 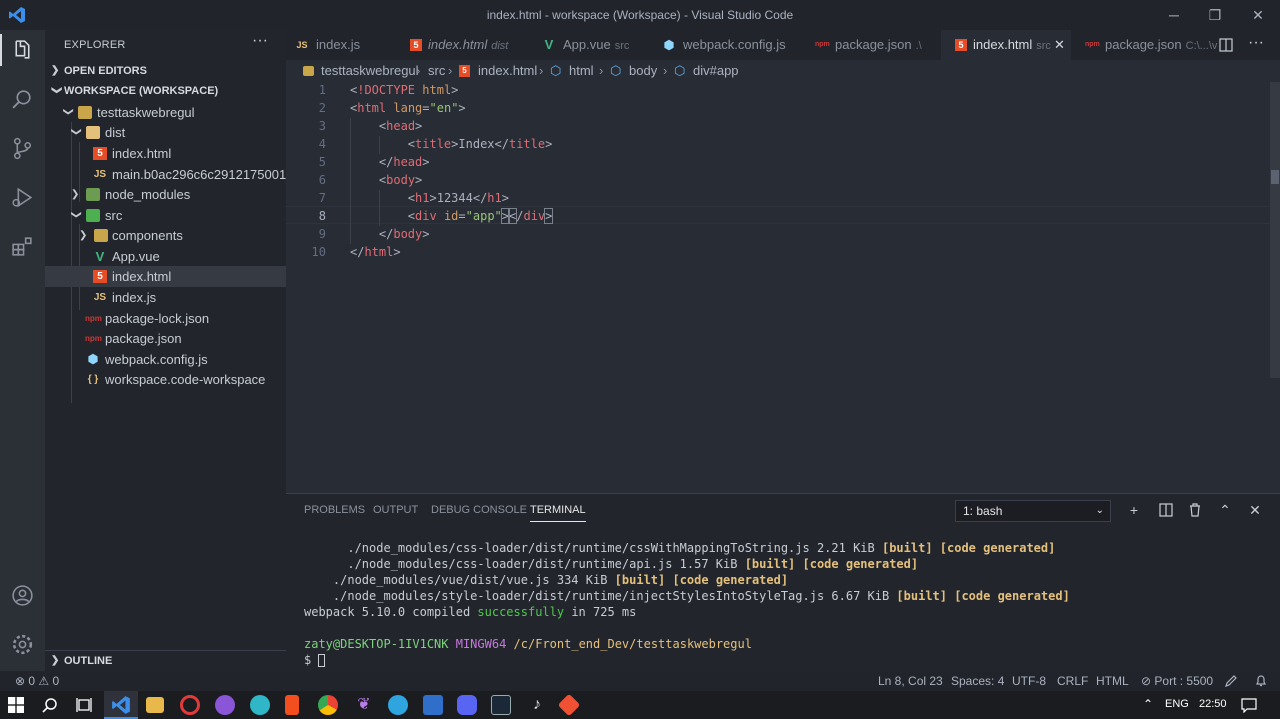 What do you see at coordinates (1059, 45) in the screenshot?
I see `close-tab-icon: ✕` at bounding box center [1059, 45].